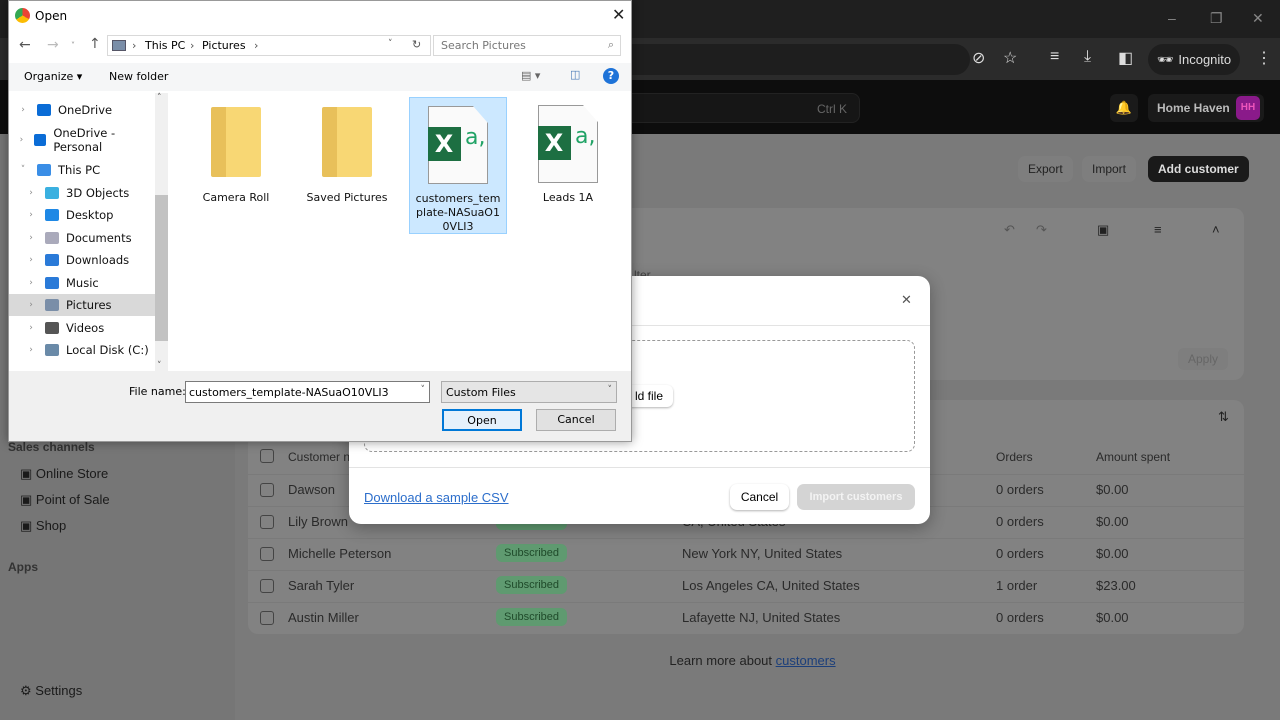 Image resolution: width=1280 pixels, height=720 pixels. What do you see at coordinates (1203, 359) in the screenshot?
I see `apply-button: Apply` at bounding box center [1203, 359].